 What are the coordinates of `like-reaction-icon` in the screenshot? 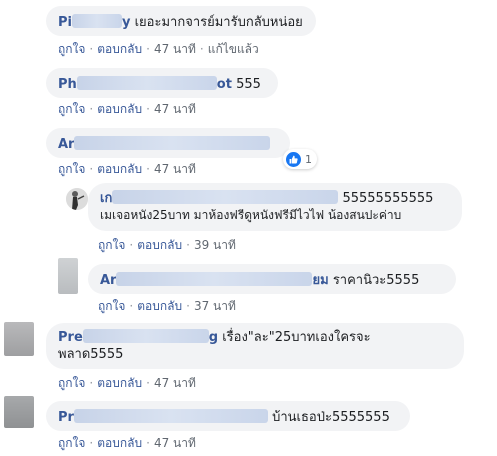 It's located at (293, 159).